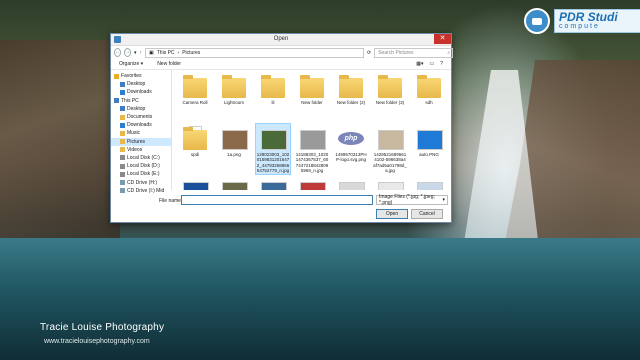 The height and width of the screenshot is (360, 640). What do you see at coordinates (97, 341) in the screenshot?
I see `photographer-url: www.tracielouisephotography.com` at bounding box center [97, 341].